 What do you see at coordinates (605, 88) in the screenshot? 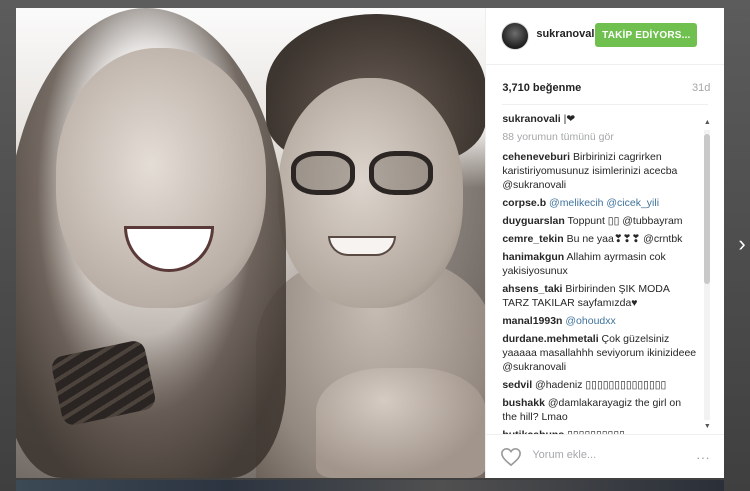
I see `likes-row: 3,710 beğenme 31d` at bounding box center [605, 88].